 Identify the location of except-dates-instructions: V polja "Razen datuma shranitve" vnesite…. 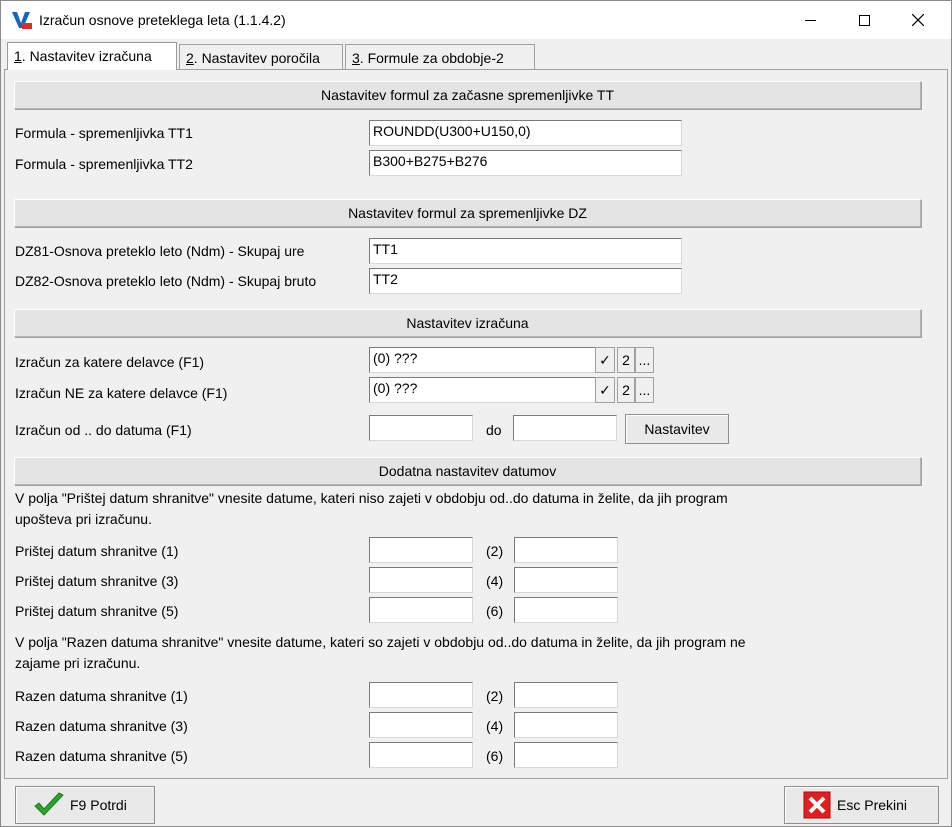
(380, 652).